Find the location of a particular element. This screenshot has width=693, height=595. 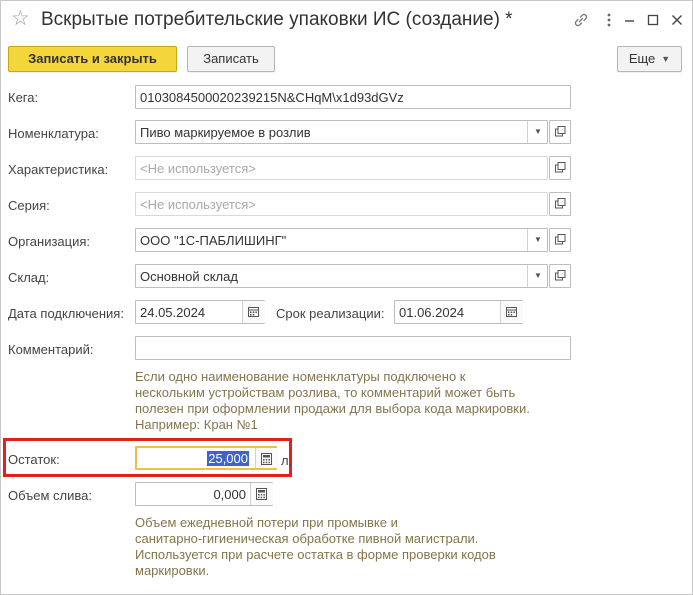

expiry-label: Срок реализации: is located at coordinates (330, 313).